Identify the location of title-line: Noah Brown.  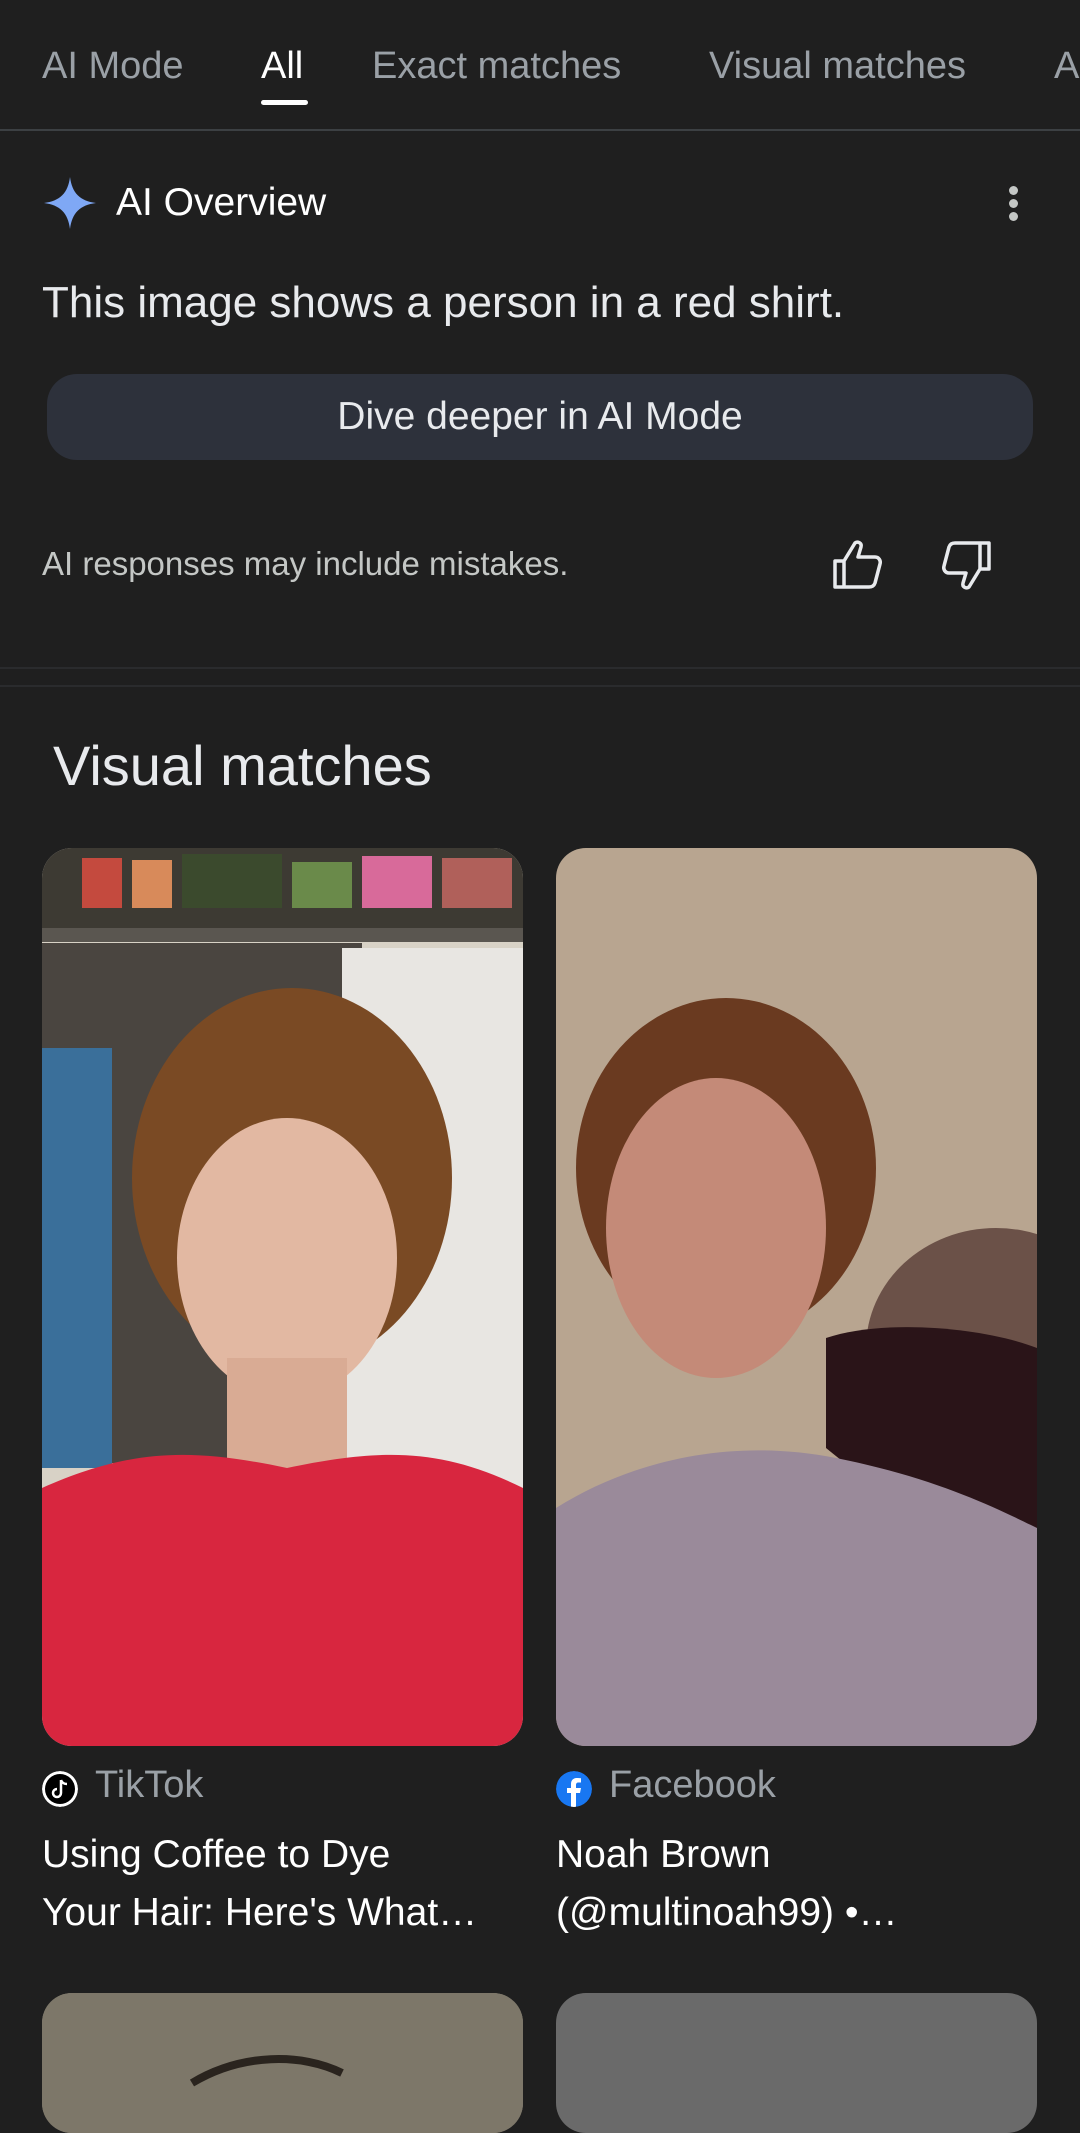
(663, 1854).